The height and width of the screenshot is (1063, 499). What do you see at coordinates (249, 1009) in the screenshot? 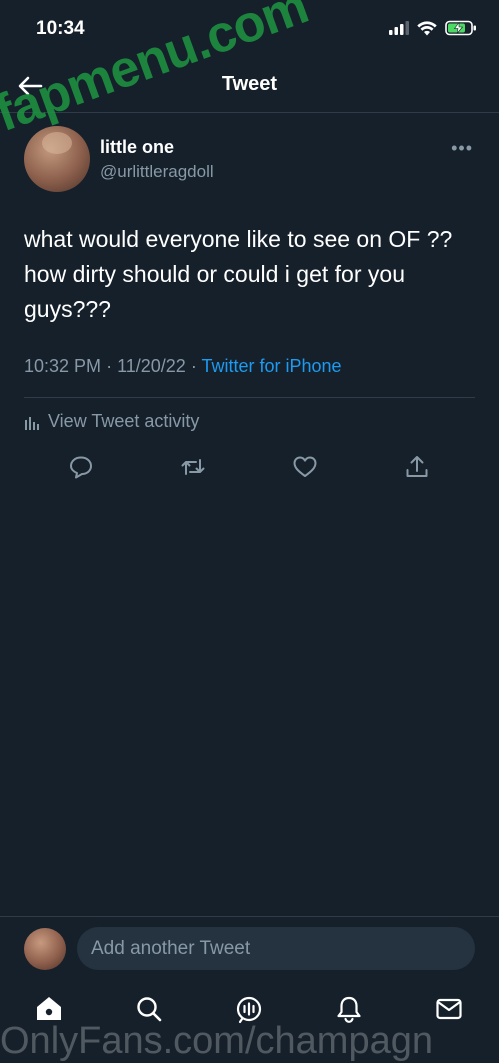
I see `spaces-icon` at bounding box center [249, 1009].